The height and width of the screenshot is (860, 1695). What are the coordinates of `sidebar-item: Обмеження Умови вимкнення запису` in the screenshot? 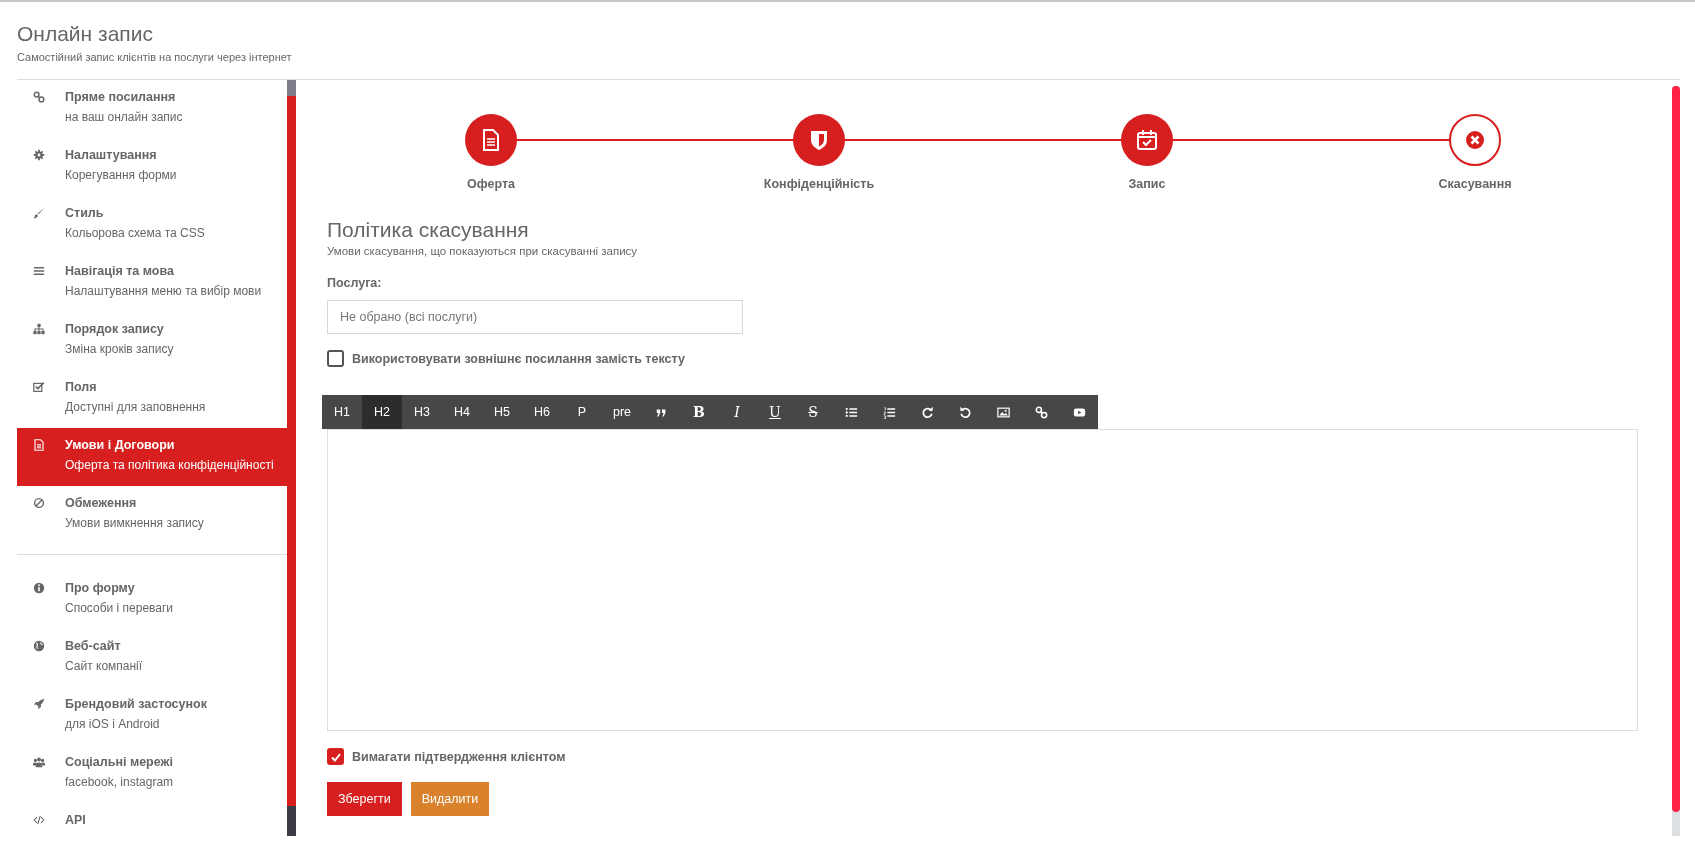 It's located at (152, 515).